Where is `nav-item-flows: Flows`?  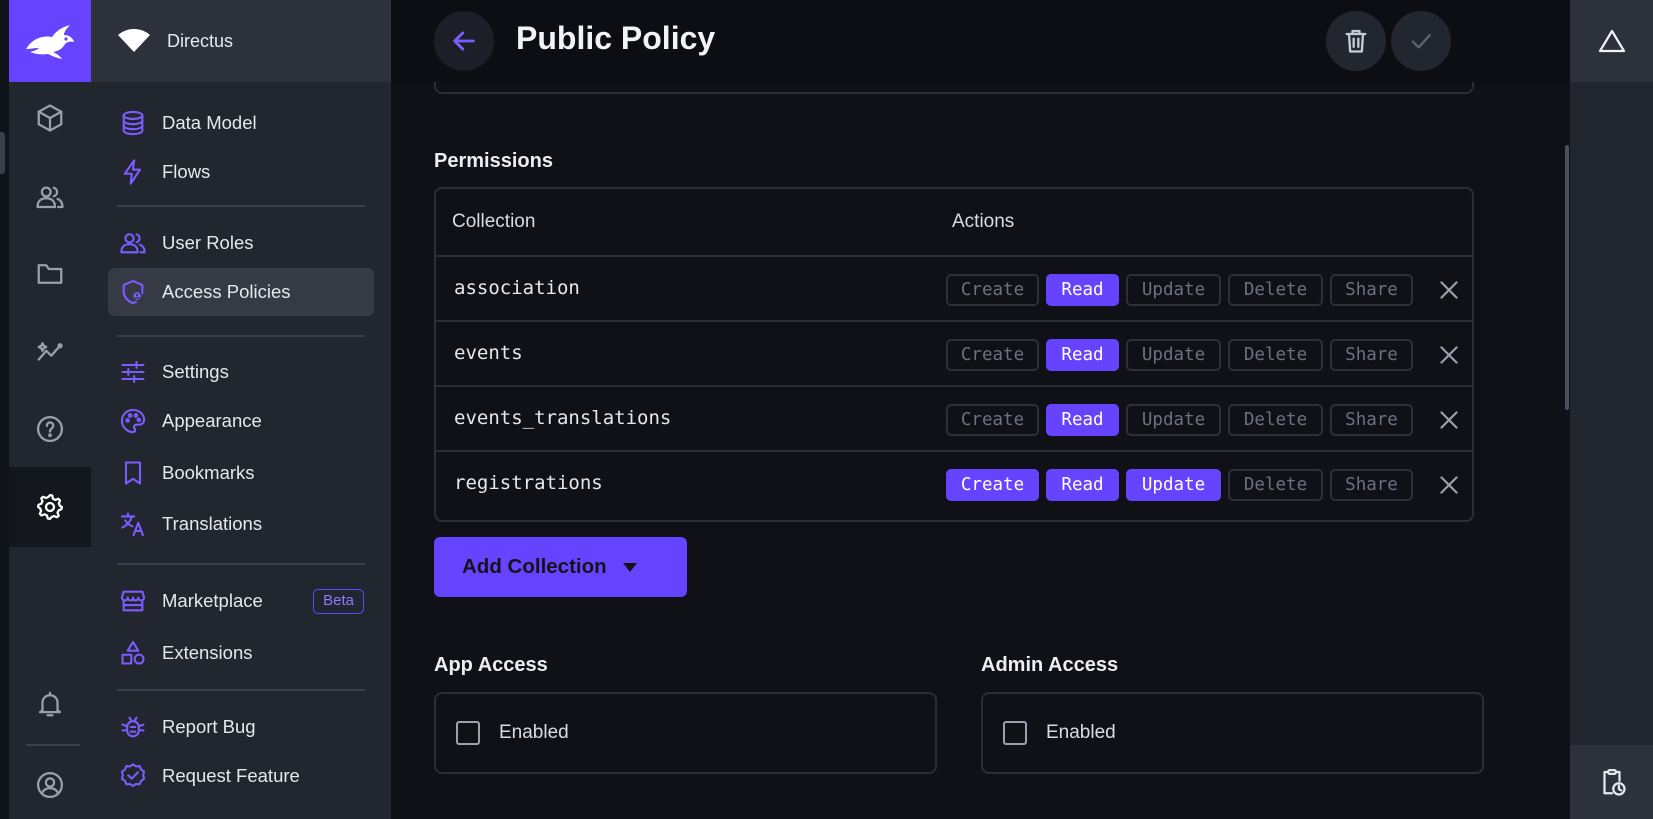
nav-item-flows: Flows is located at coordinates (241, 172).